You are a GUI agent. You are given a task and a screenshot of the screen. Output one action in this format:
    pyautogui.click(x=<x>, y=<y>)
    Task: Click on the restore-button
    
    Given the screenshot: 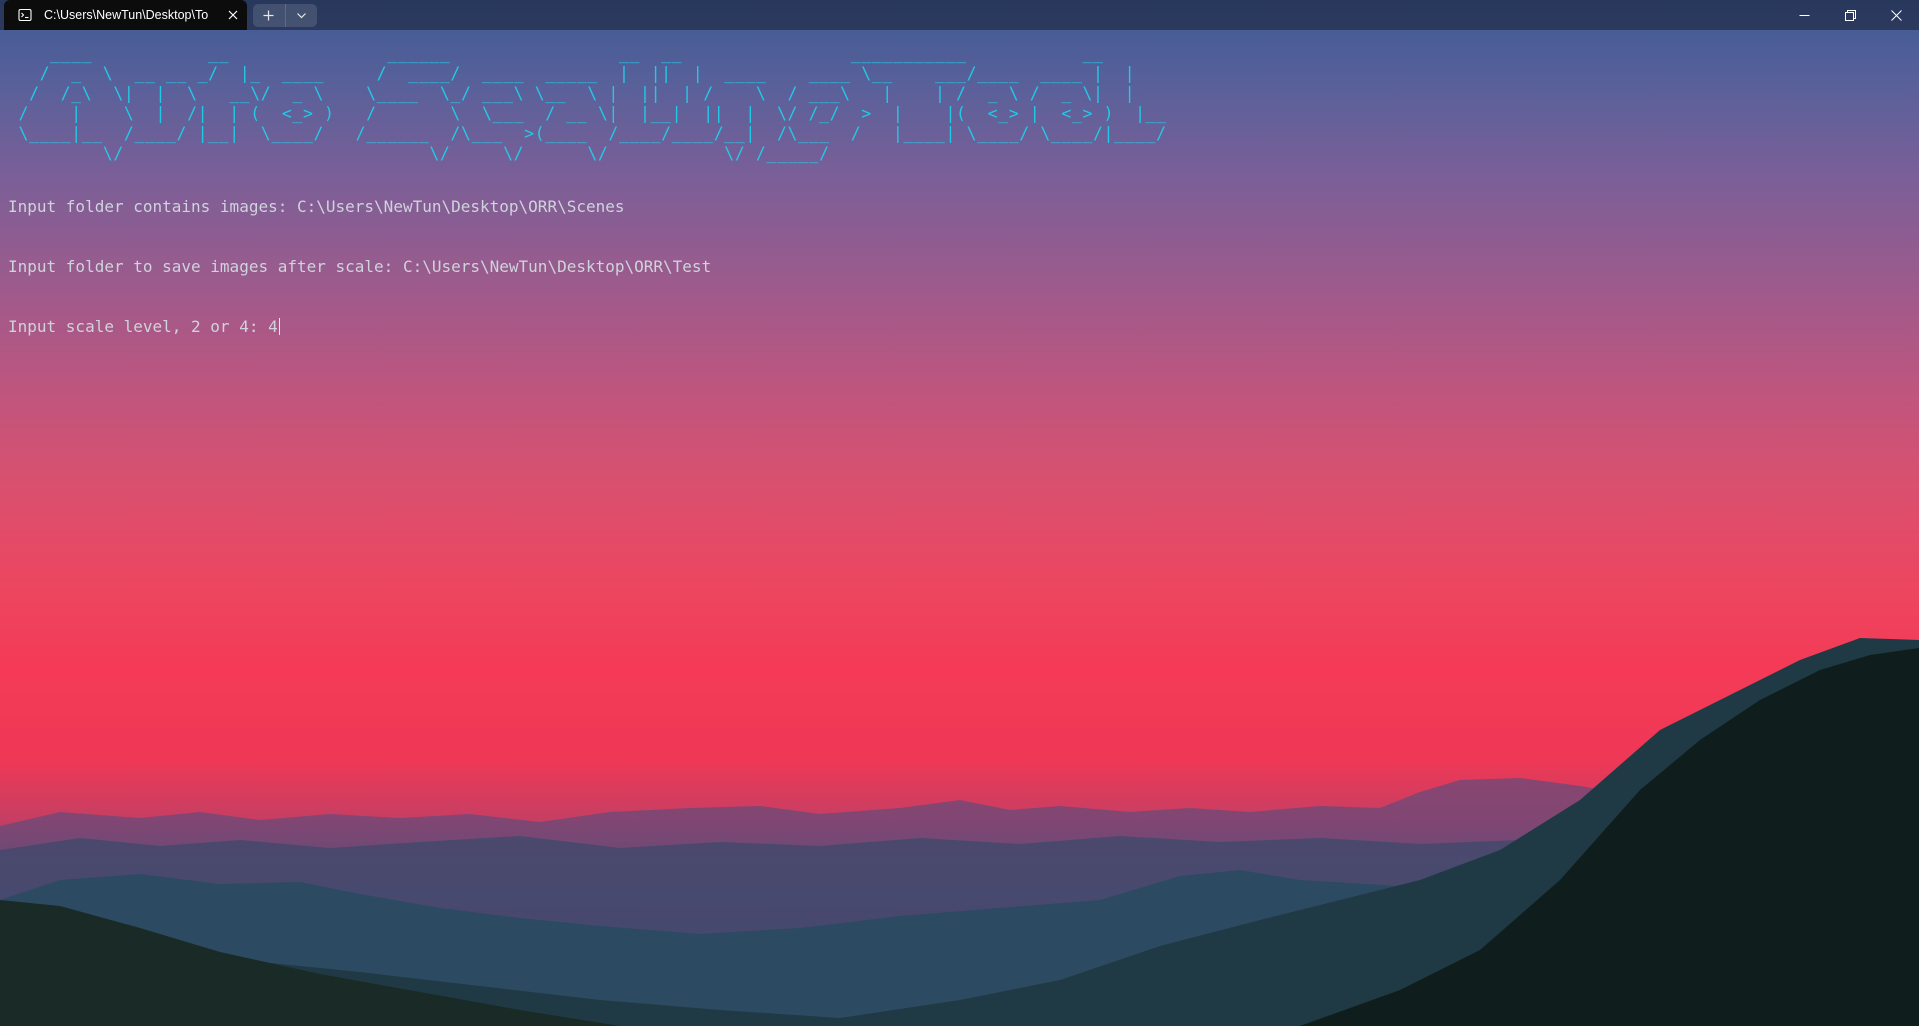 What is the action you would take?
    pyautogui.click(x=1850, y=15)
    